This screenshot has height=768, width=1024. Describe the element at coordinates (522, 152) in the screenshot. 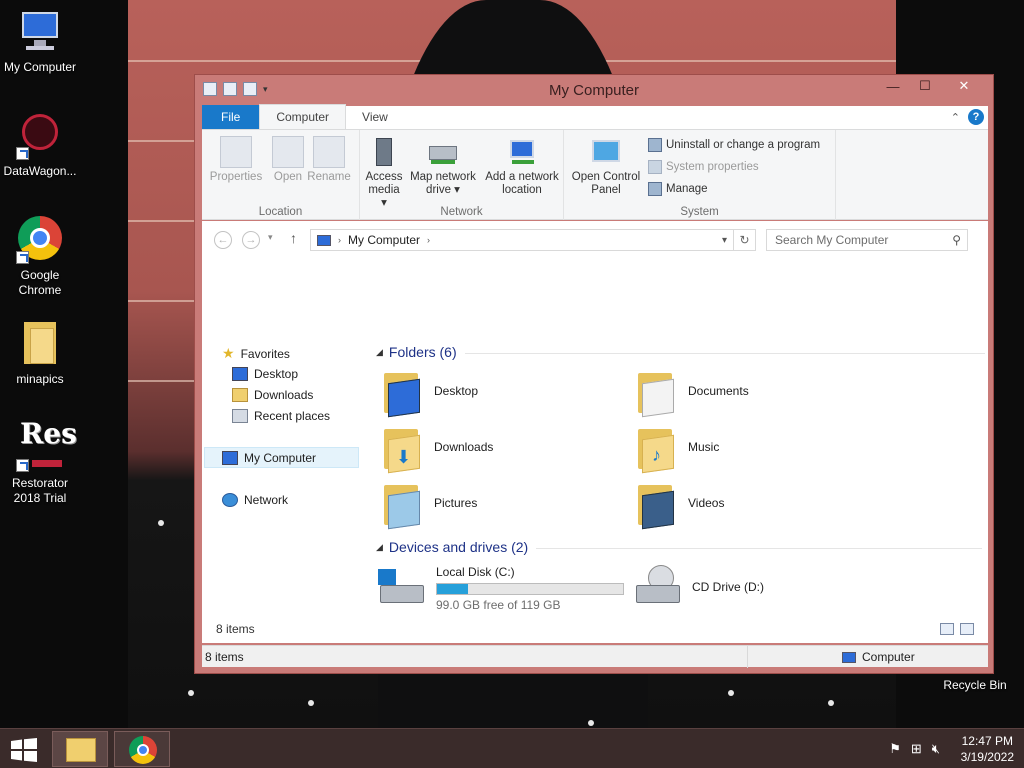

I see `network-location-icon` at that location.